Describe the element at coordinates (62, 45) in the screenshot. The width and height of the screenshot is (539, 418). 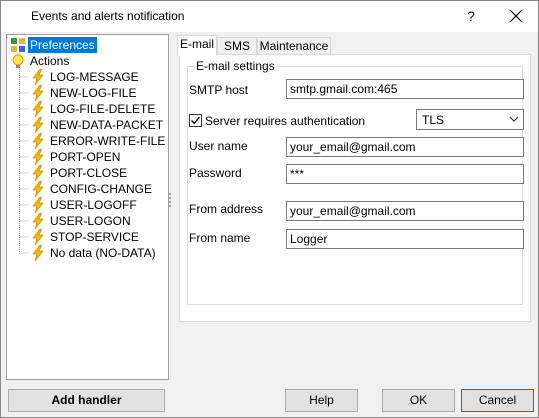
I see `tree-item-label: Preferences` at that location.